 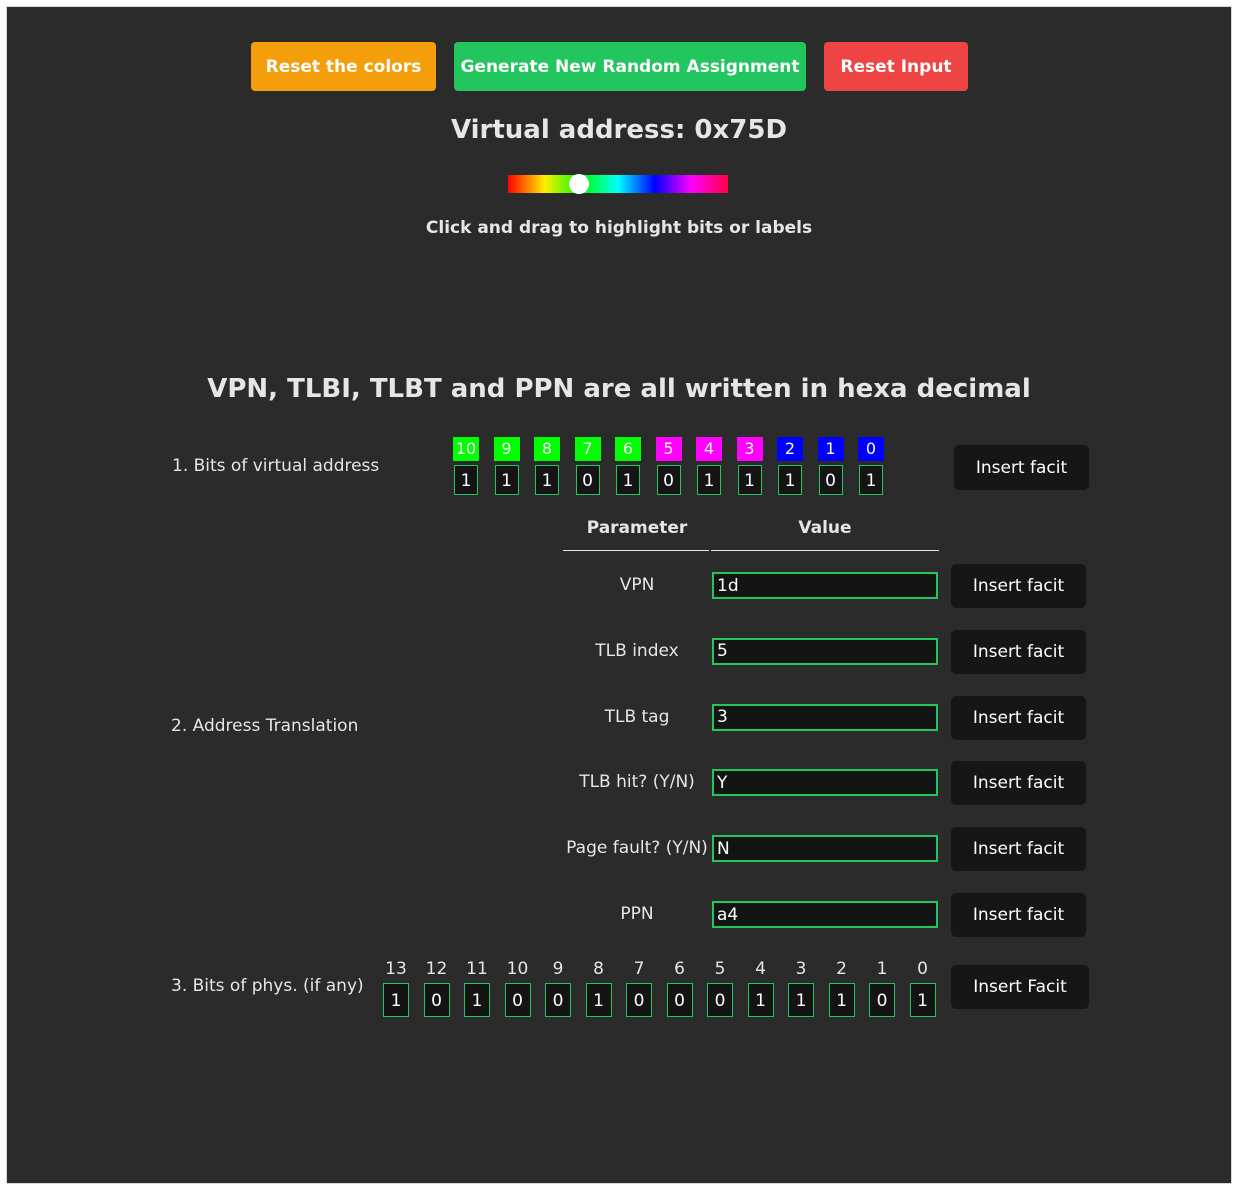 What do you see at coordinates (637, 650) in the screenshot?
I see `parameter-label: TLB index` at bounding box center [637, 650].